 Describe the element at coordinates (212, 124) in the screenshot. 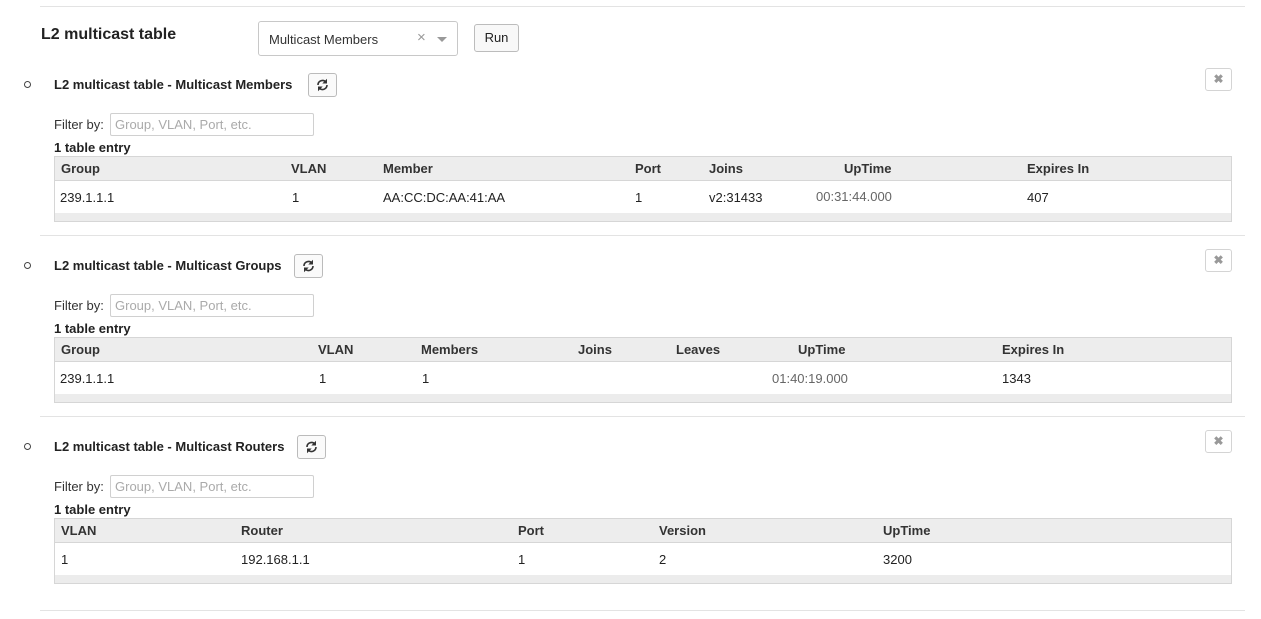

I see `members-filter-input` at that location.